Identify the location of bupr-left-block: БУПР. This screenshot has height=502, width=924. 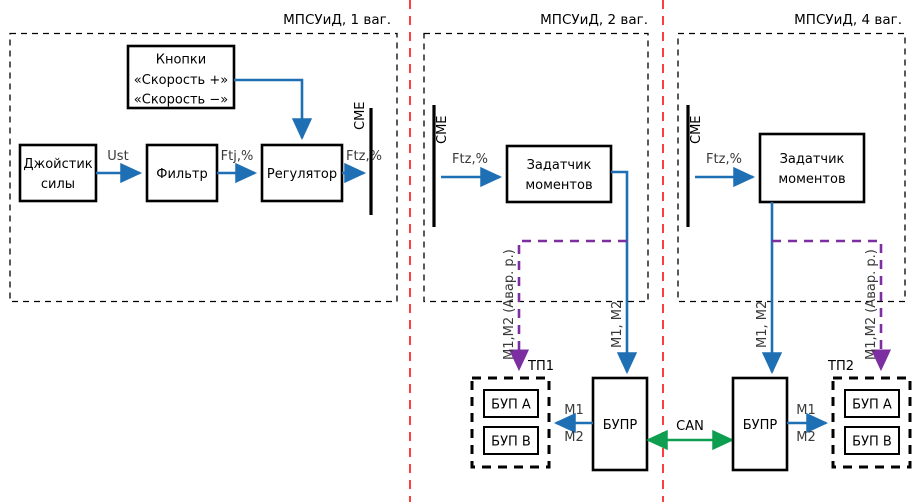
(620, 424).